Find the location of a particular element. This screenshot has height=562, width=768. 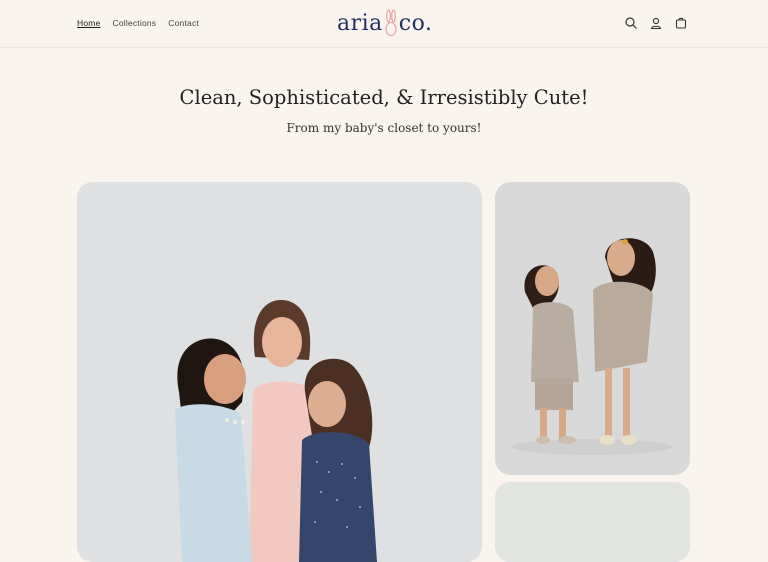

bottom-photo-background is located at coordinates (592, 522).